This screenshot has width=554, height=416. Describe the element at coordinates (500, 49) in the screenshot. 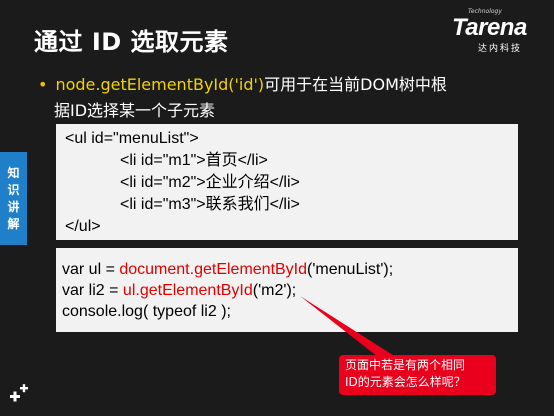

I see `logo-chinese-text: 达内科技` at that location.